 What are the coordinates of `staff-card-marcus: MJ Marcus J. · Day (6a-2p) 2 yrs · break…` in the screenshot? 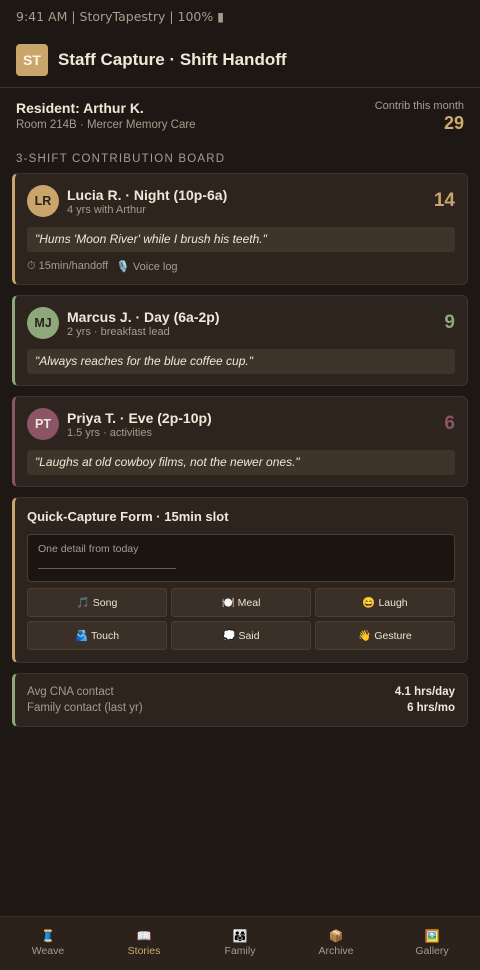 It's located at (240, 340).